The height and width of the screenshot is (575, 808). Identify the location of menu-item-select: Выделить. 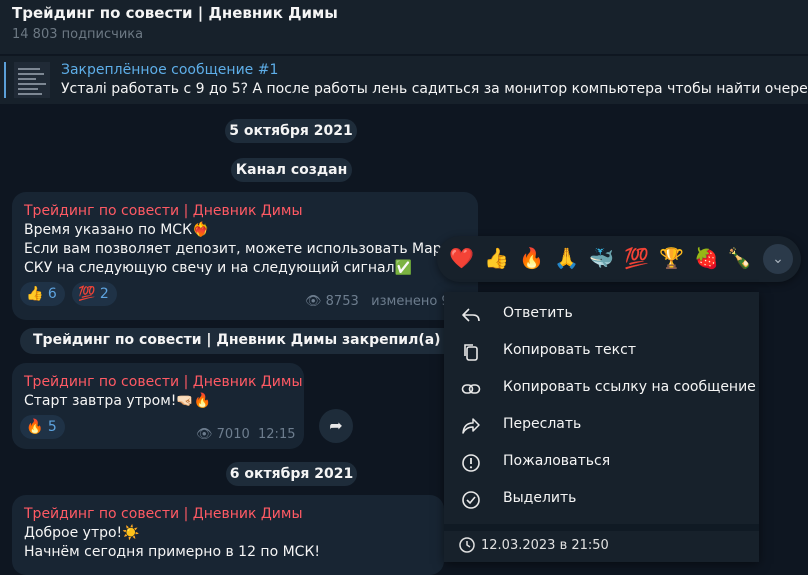
(601, 499).